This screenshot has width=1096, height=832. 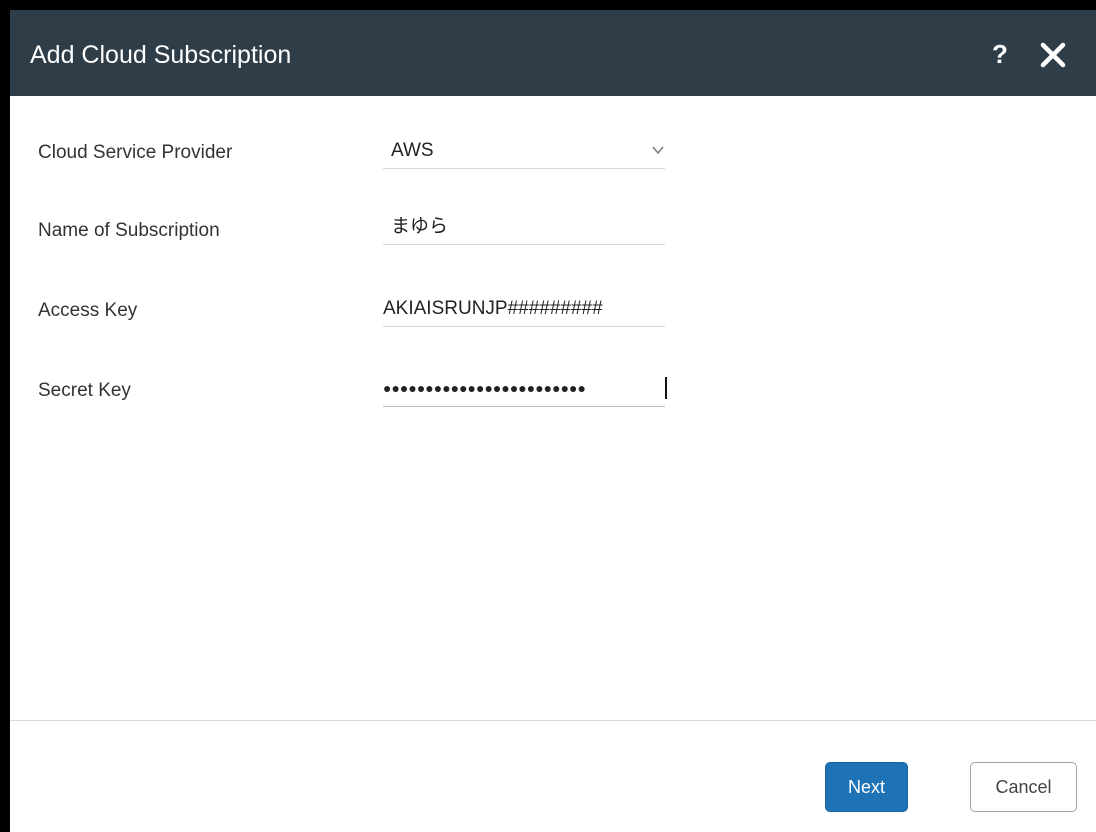 I want to click on name-label: Name of Subscription, so click(x=129, y=230).